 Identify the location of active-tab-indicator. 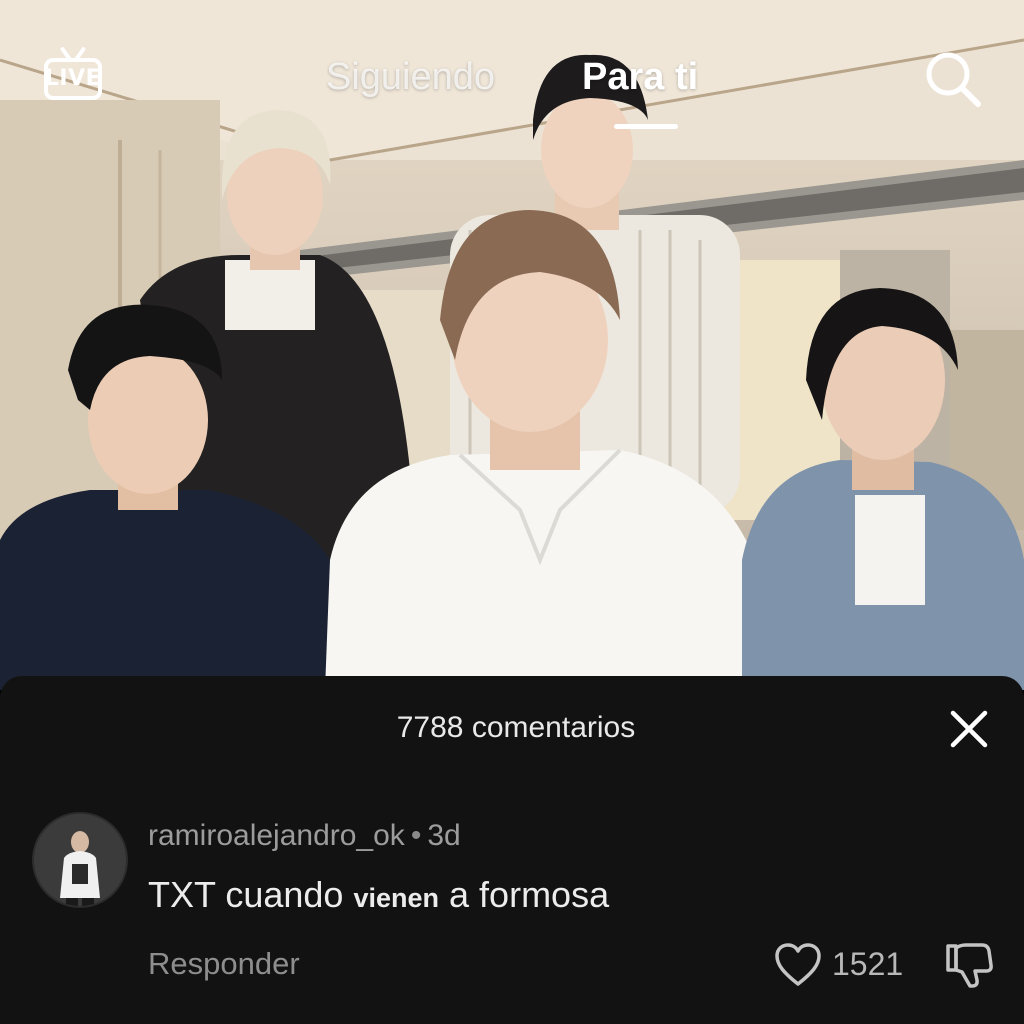
(646, 126).